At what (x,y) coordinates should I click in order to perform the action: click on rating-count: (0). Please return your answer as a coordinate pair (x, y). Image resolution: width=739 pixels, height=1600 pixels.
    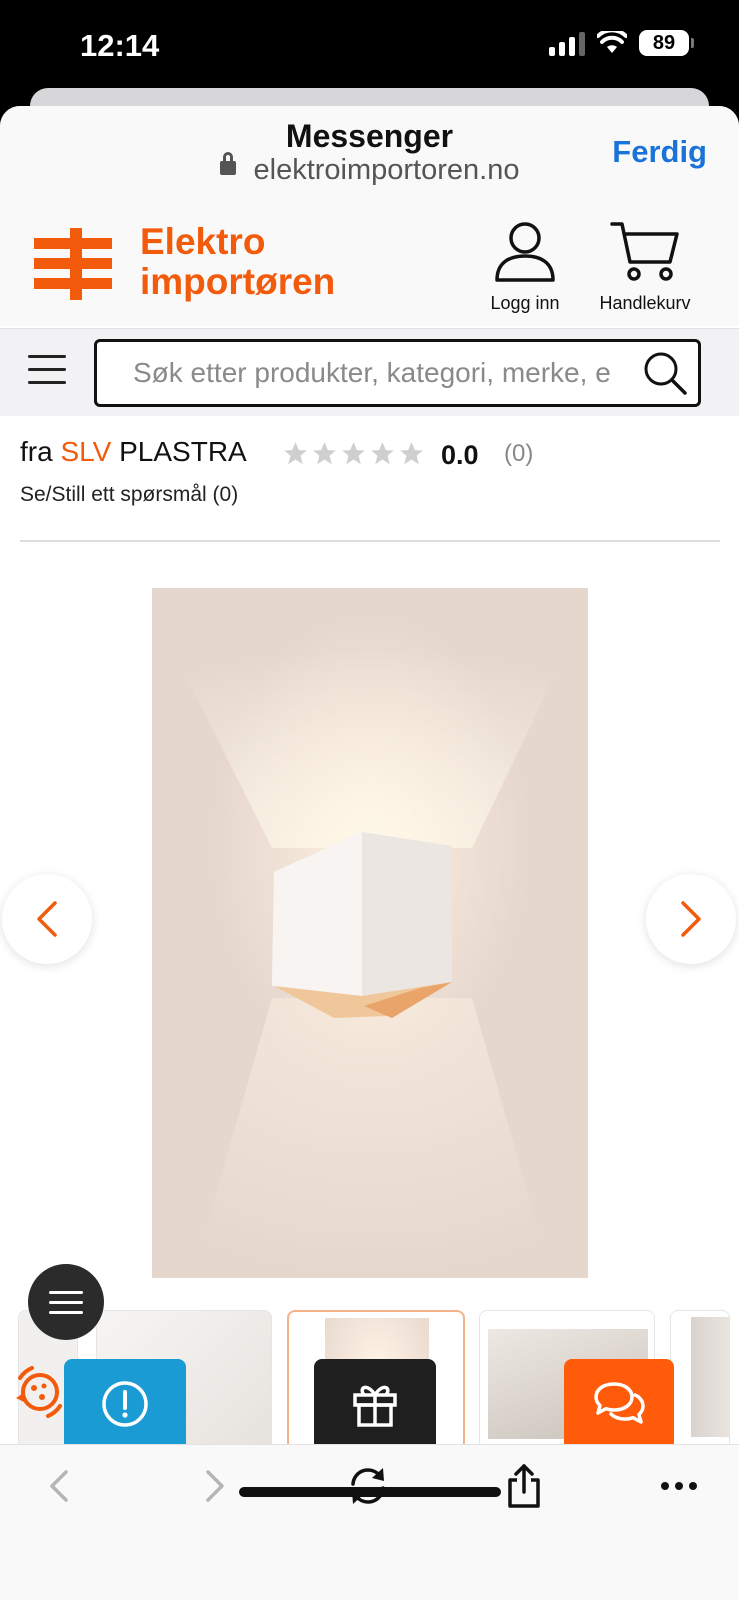
    Looking at the image, I should click on (518, 454).